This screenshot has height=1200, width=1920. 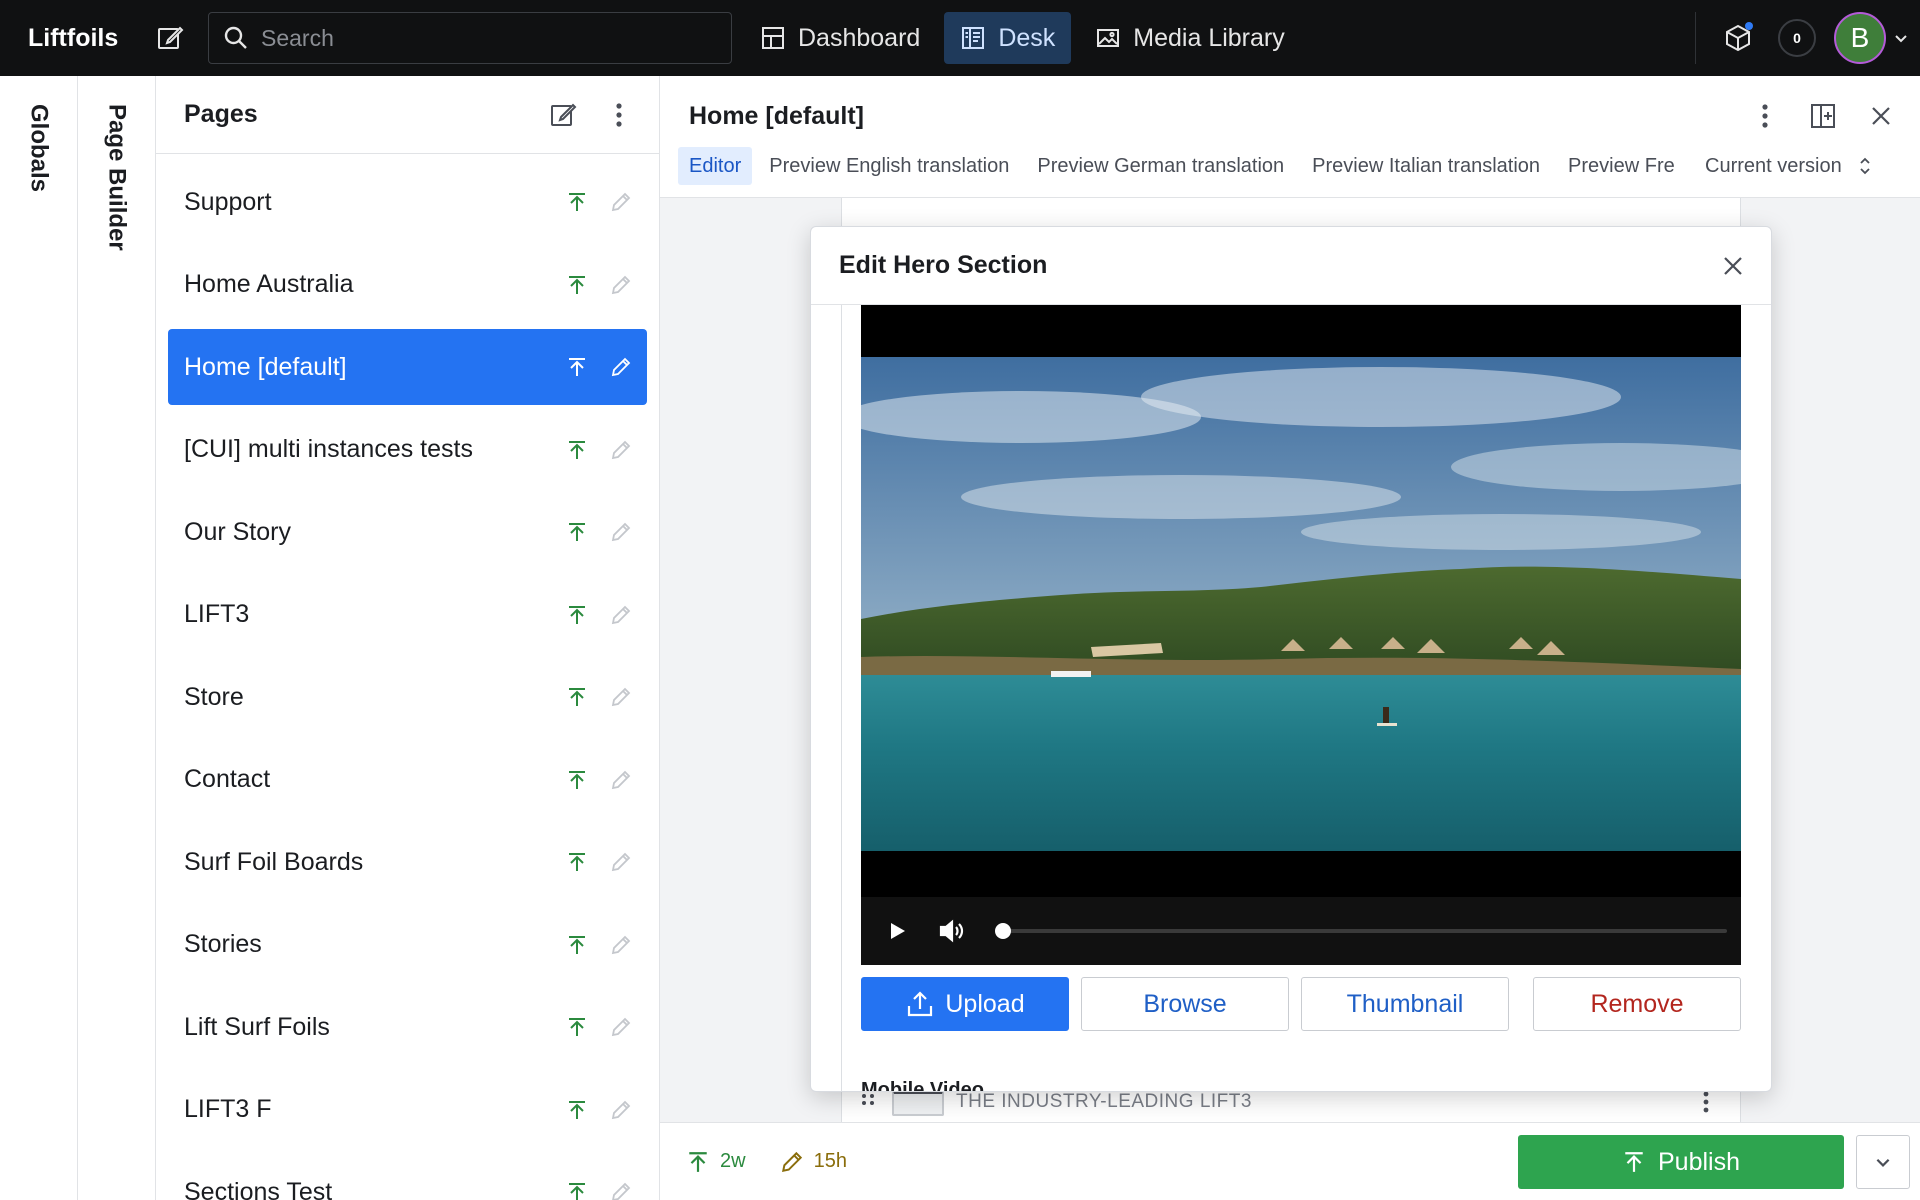 I want to click on notification-count: 0, so click(x=1797, y=38).